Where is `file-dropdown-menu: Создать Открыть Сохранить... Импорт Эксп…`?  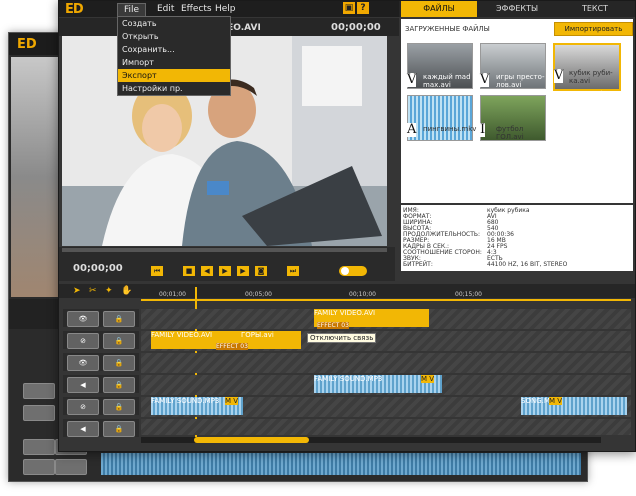
file-dropdown-menu: Создать Открыть Сохранить... Импорт Эксп… is located at coordinates (174, 56).